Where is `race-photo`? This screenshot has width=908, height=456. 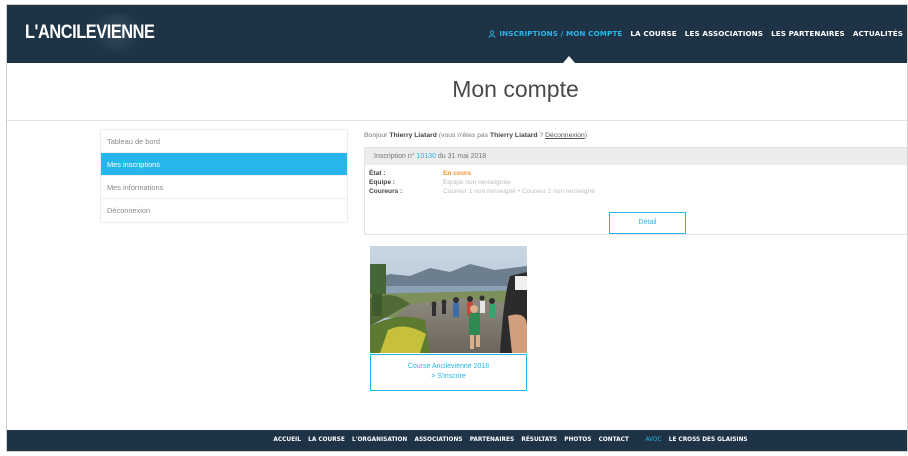 race-photo is located at coordinates (448, 299).